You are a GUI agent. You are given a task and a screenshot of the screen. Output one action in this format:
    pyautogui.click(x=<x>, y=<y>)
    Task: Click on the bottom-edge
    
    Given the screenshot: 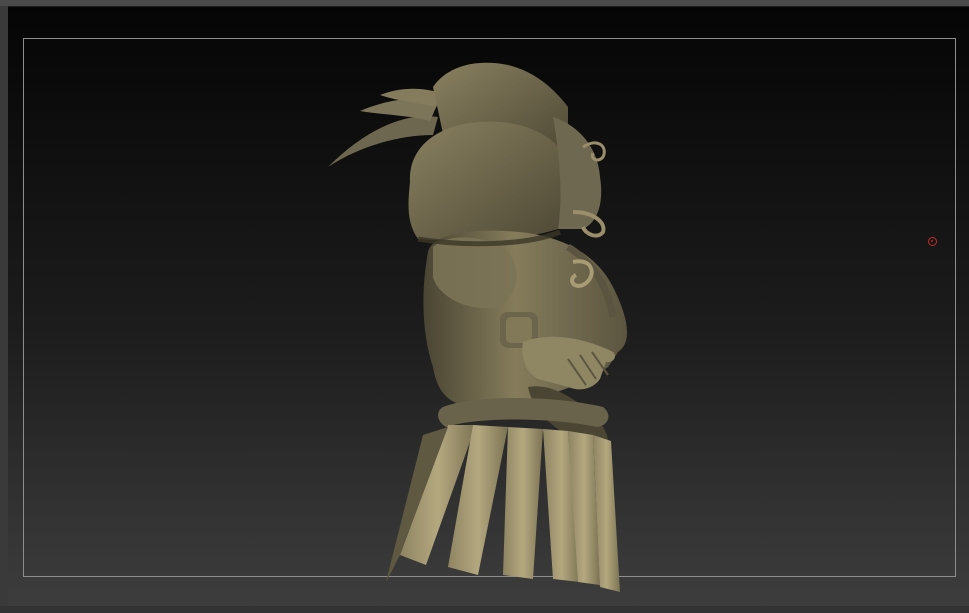 What is the action you would take?
    pyautogui.click(x=484, y=609)
    